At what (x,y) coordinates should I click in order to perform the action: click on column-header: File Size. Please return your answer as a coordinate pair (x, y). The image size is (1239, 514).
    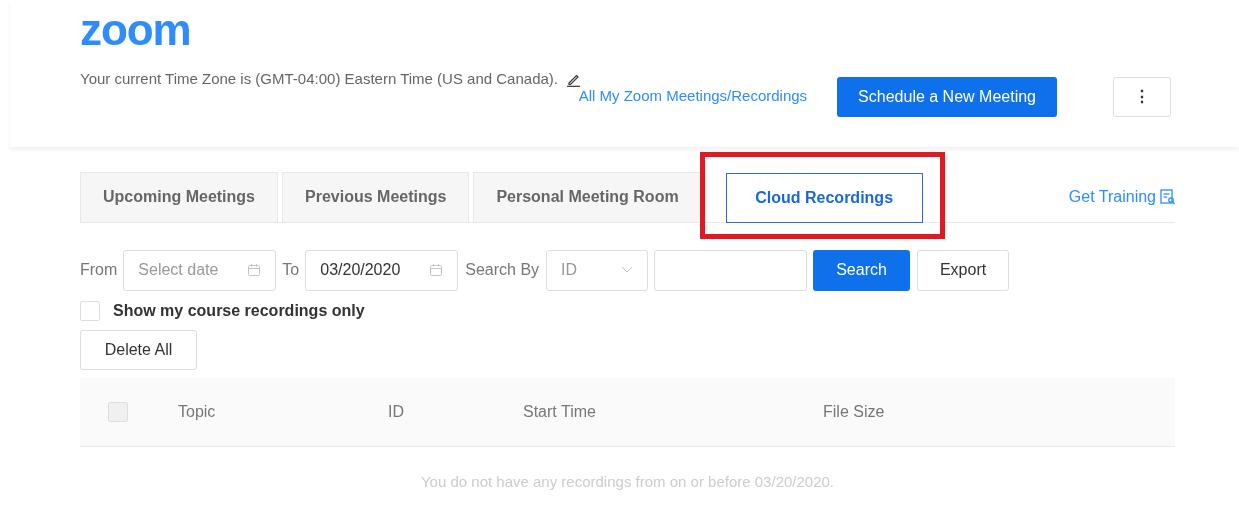
    Looking at the image, I should click on (854, 411).